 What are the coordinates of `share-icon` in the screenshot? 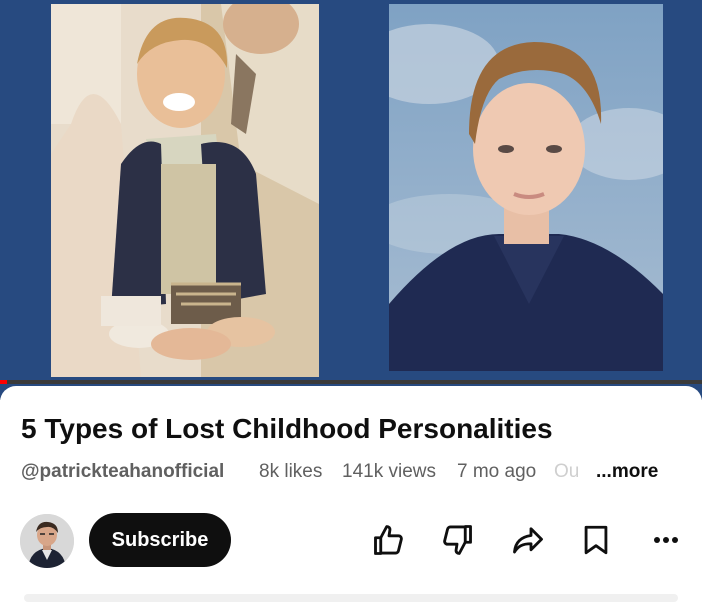 It's located at (528, 540).